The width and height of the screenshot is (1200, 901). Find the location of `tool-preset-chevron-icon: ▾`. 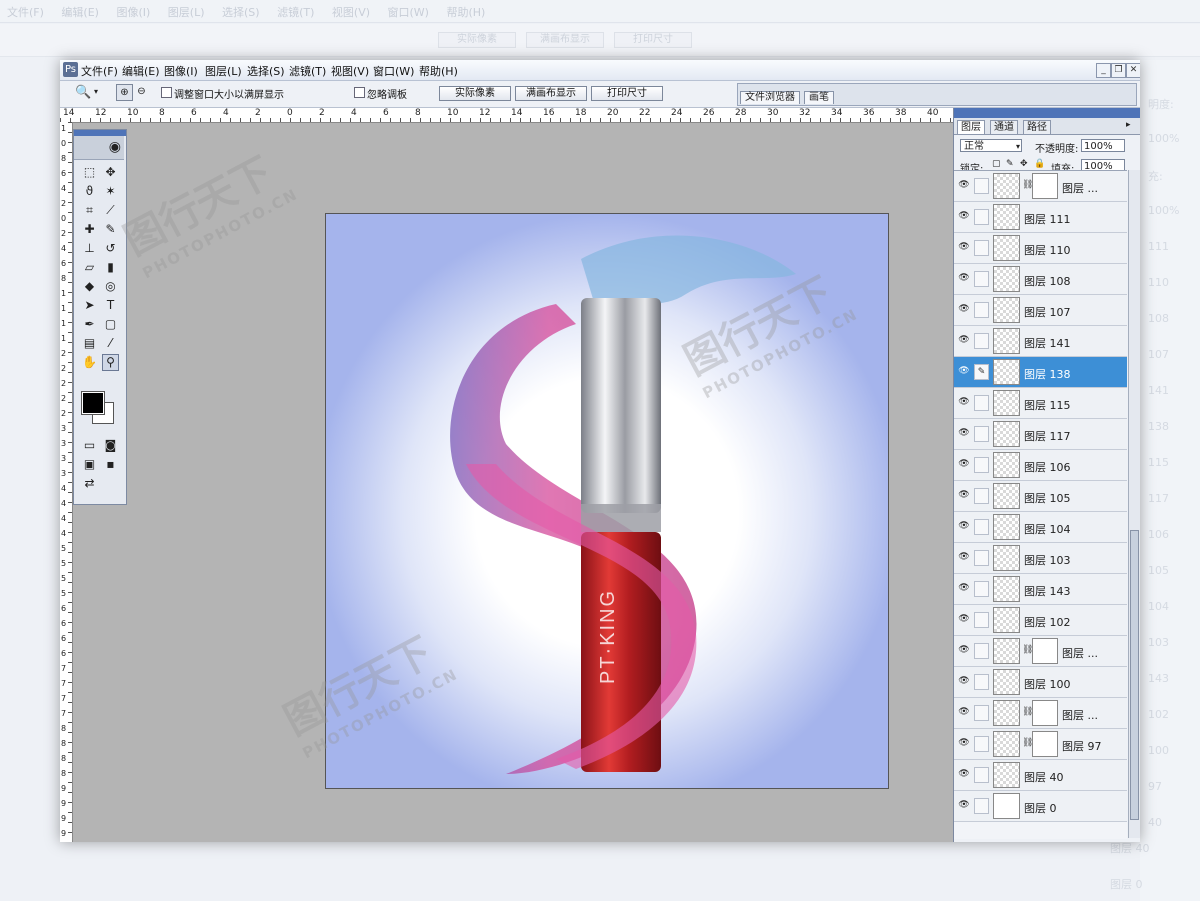

tool-preset-chevron-icon: ▾ is located at coordinates (96, 91).